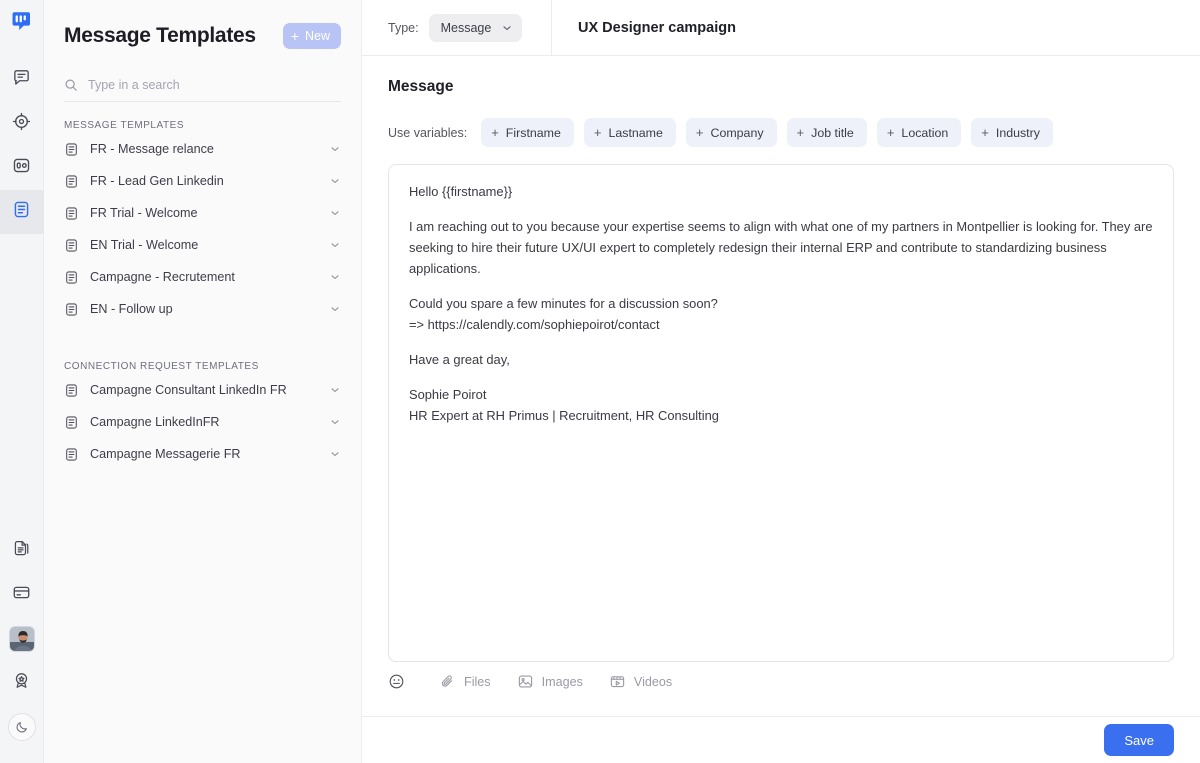  Describe the element at coordinates (317, 36) in the screenshot. I see `new-template-label: New` at that location.